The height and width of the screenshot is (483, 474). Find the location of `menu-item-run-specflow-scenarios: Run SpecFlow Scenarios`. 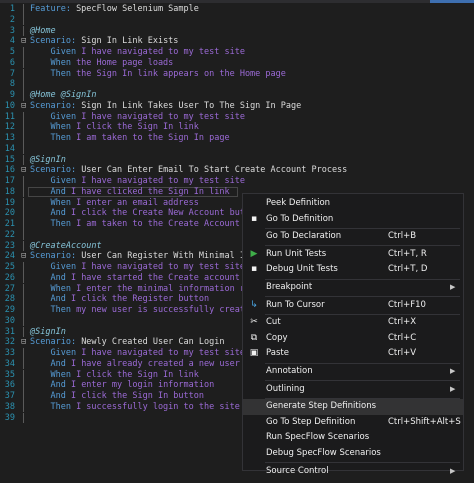

menu-item-run-specflow-scenarios: Run SpecFlow Scenarios is located at coordinates (353, 438).